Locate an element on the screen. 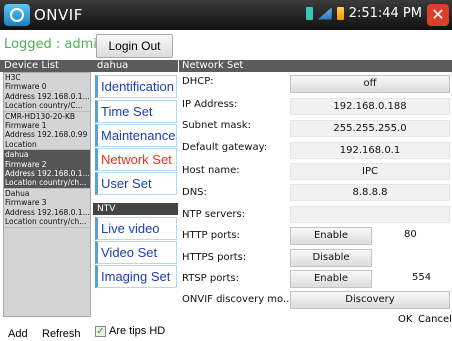  status-area: 2:51:44 PM is located at coordinates (363, 13).